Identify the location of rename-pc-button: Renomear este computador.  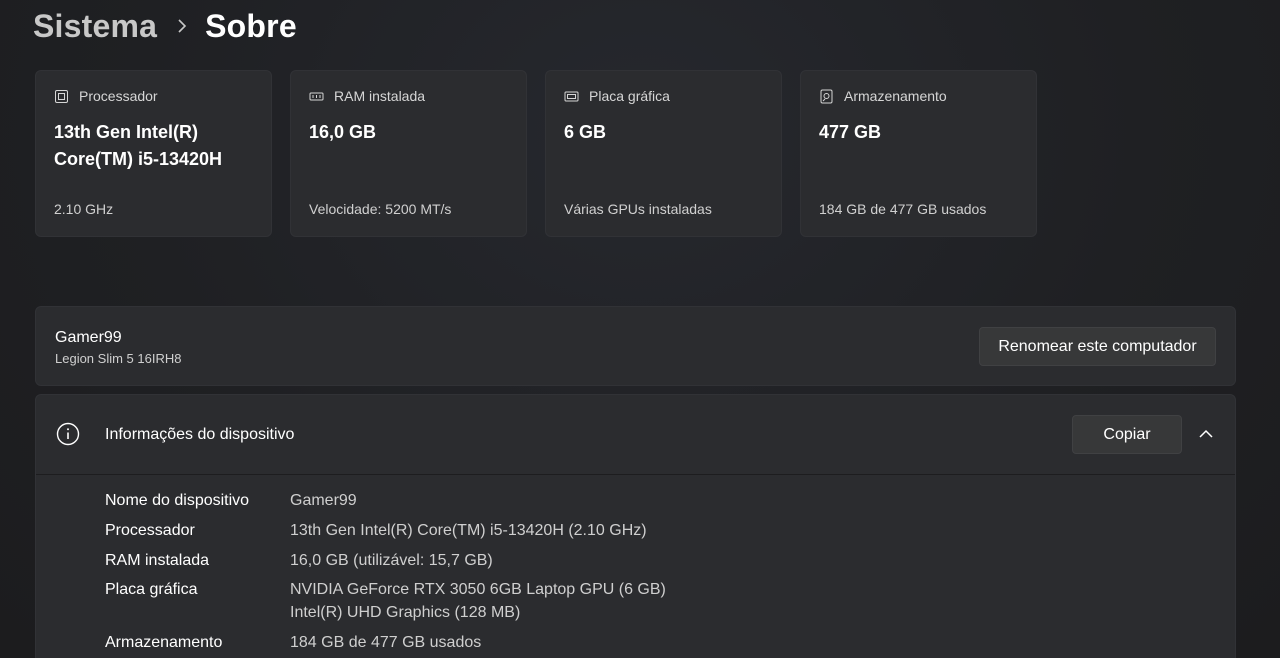
(1097, 346).